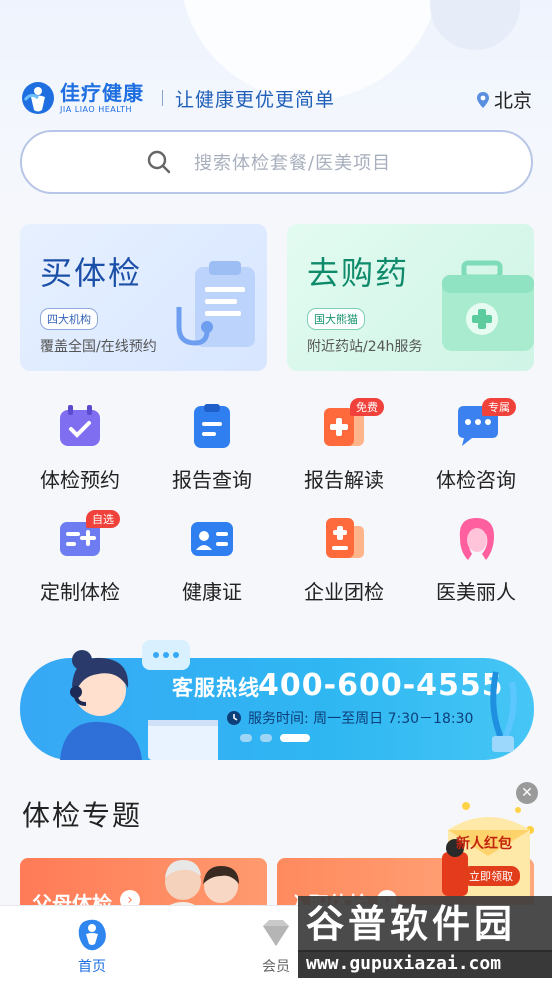 Image resolution: width=552 pixels, height=981 pixels. What do you see at coordinates (234, 718) in the screenshot?
I see `clock-icon` at bounding box center [234, 718].